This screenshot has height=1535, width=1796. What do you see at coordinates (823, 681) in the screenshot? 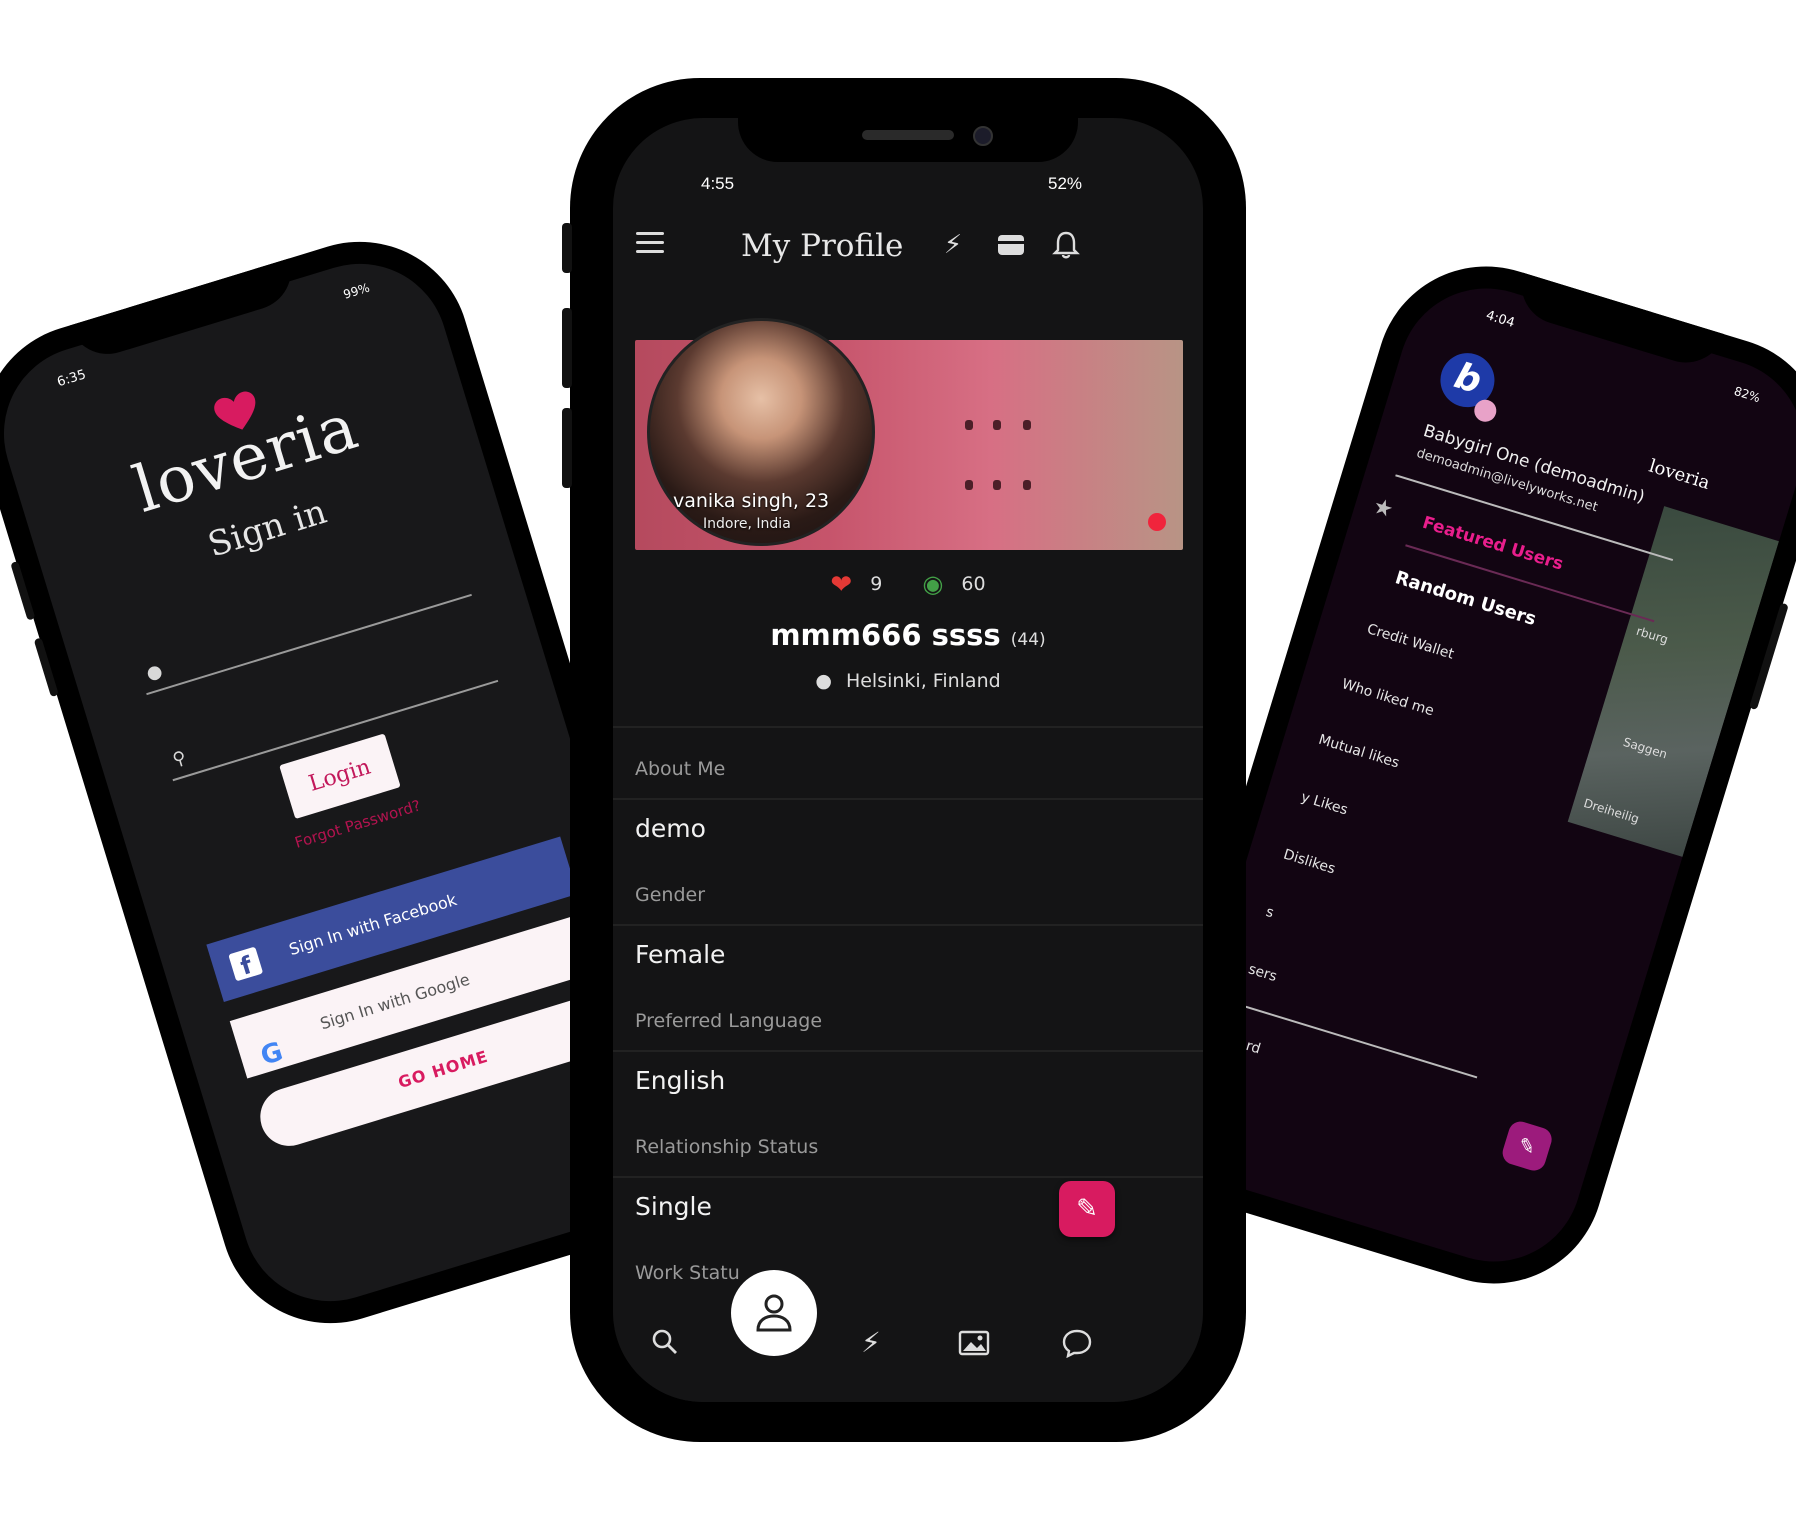
I see `location-pin-icon: ●` at bounding box center [823, 681].